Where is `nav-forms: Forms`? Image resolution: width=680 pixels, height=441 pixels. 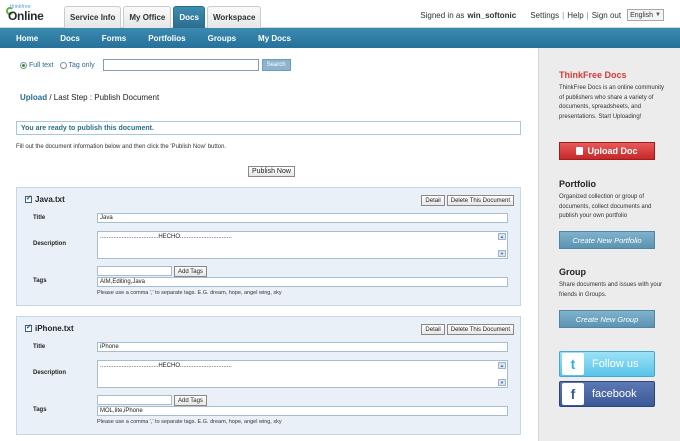
nav-forms: Forms is located at coordinates (114, 38).